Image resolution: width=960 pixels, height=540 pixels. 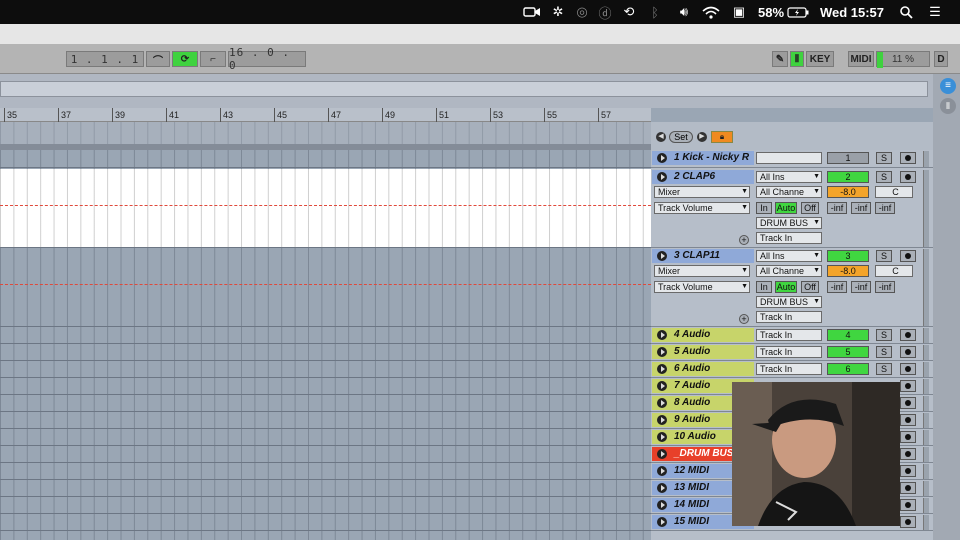 What do you see at coordinates (848, 352) in the screenshot?
I see `track-activator: 5` at bounding box center [848, 352].